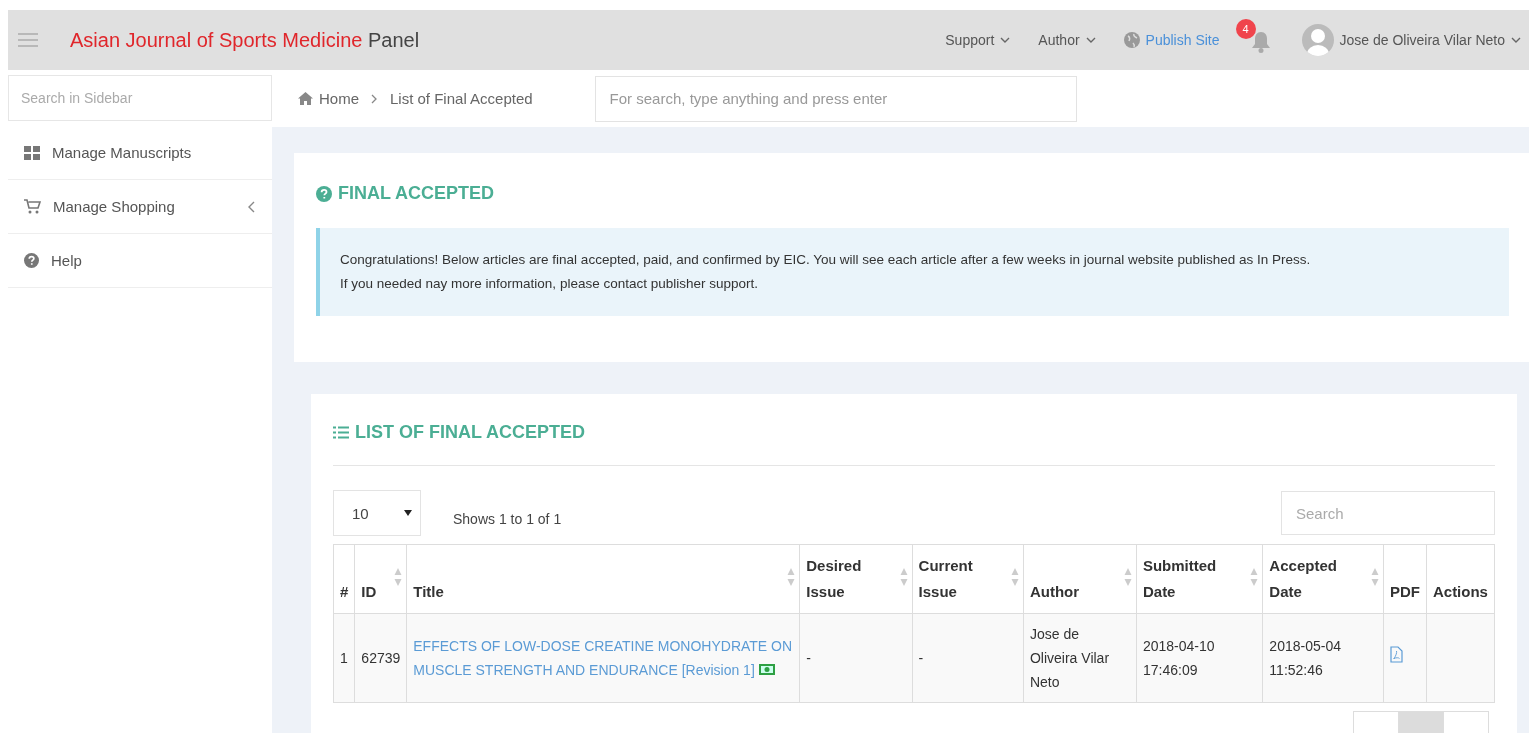 The image size is (1529, 733). What do you see at coordinates (603, 579) in the screenshot?
I see `column-header: Title` at bounding box center [603, 579].